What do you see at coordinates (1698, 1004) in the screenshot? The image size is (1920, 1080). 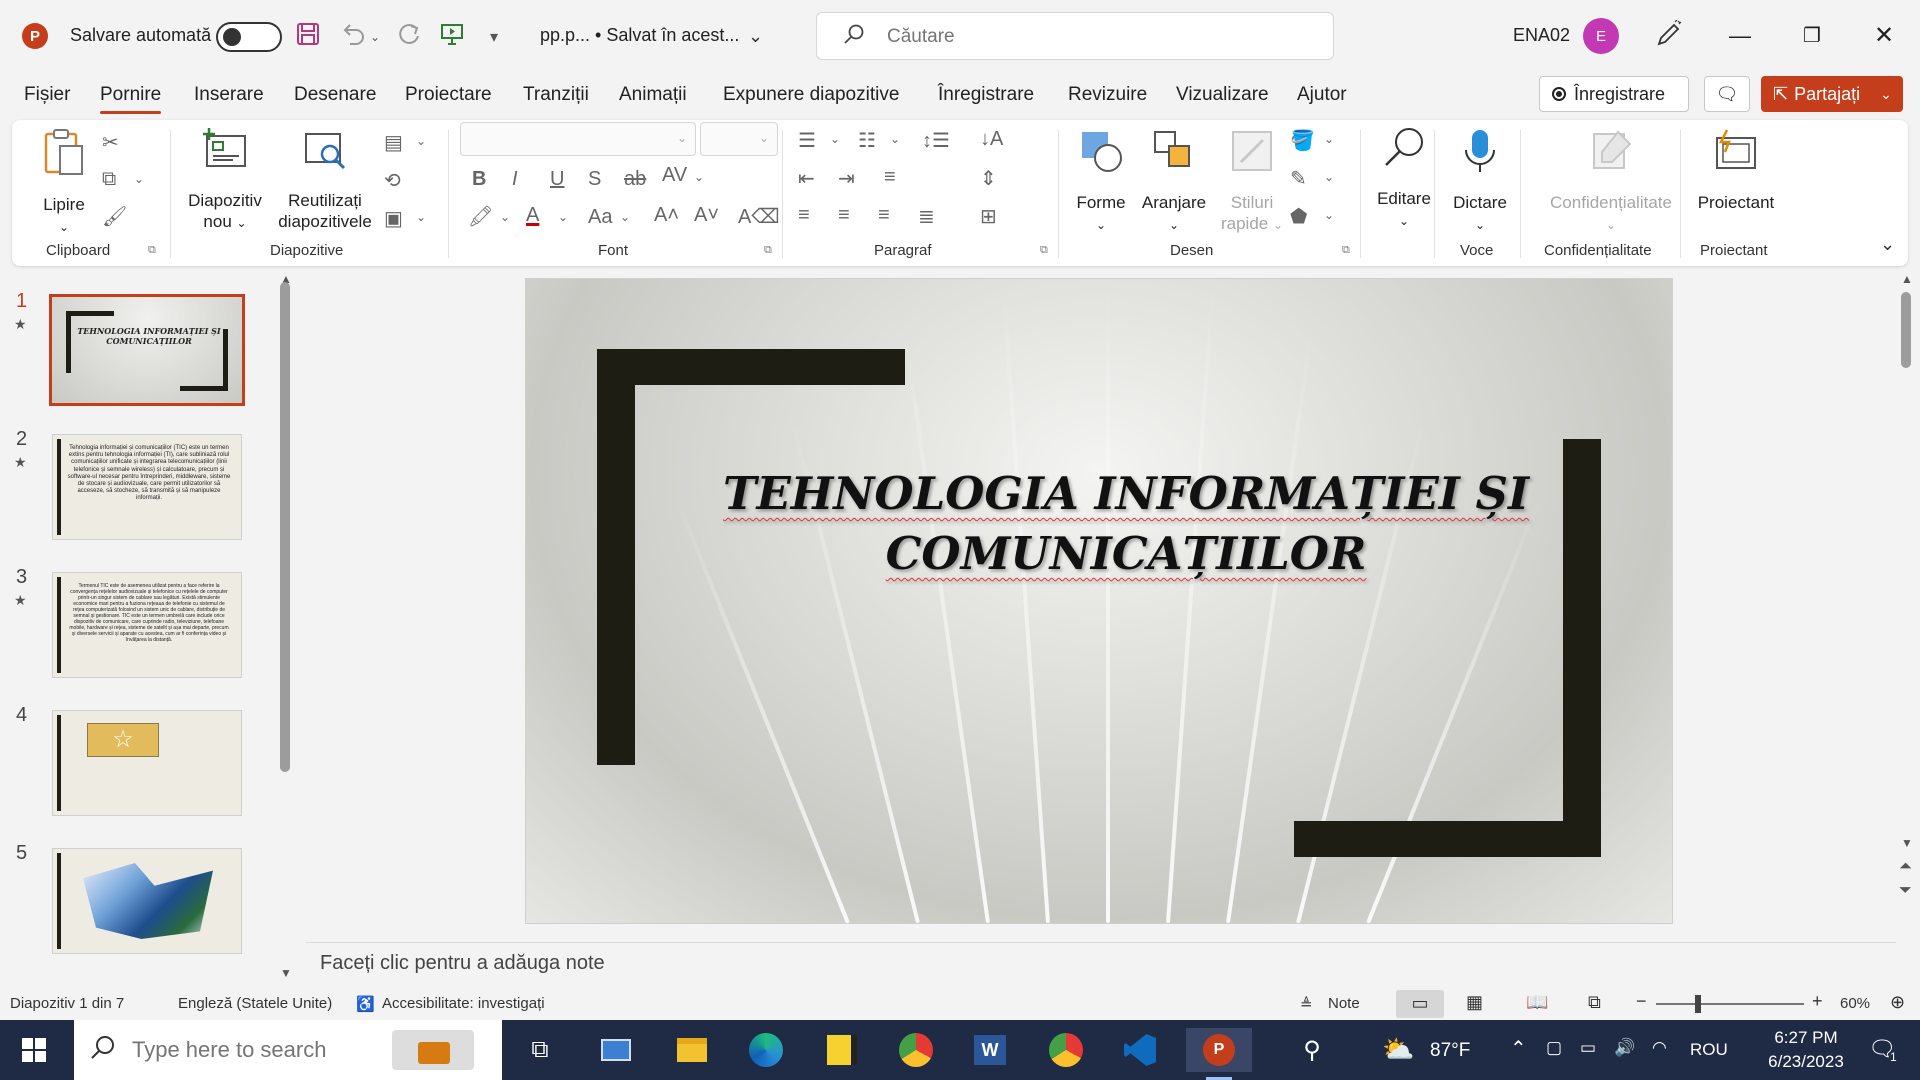 I see `zoom-slider-thumb` at bounding box center [1698, 1004].